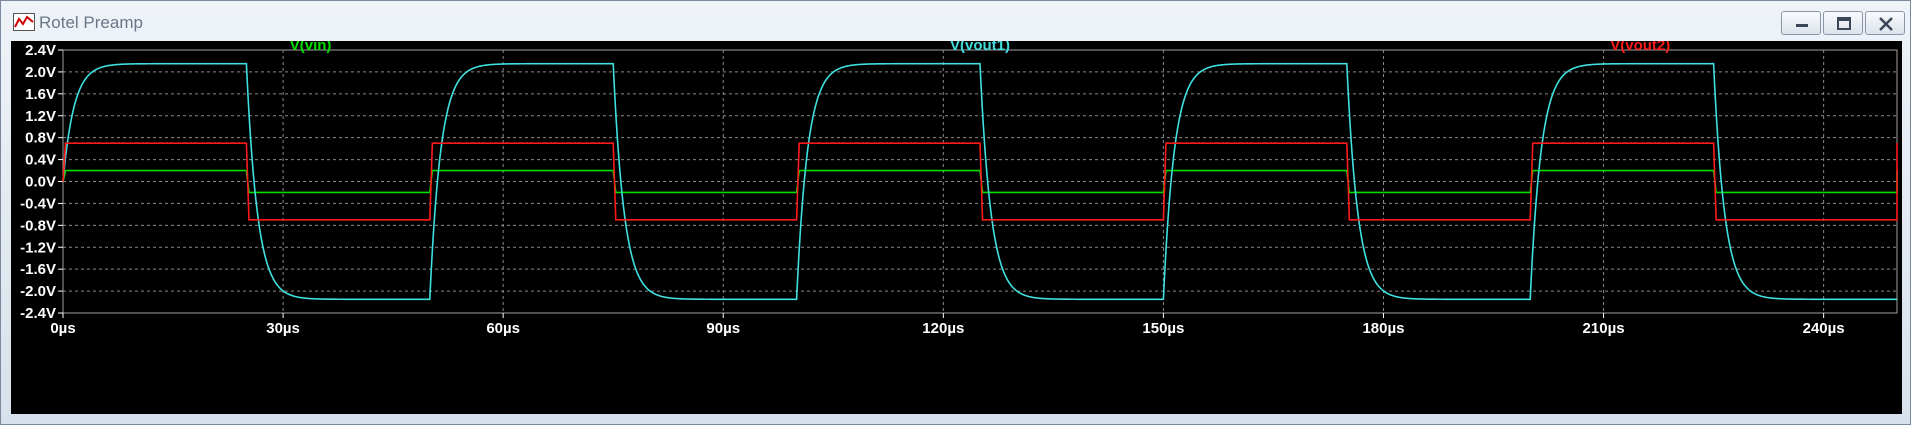 This screenshot has width=1911, height=425. What do you see at coordinates (723, 328) in the screenshot?
I see `x-tick-label: 90µs` at bounding box center [723, 328].